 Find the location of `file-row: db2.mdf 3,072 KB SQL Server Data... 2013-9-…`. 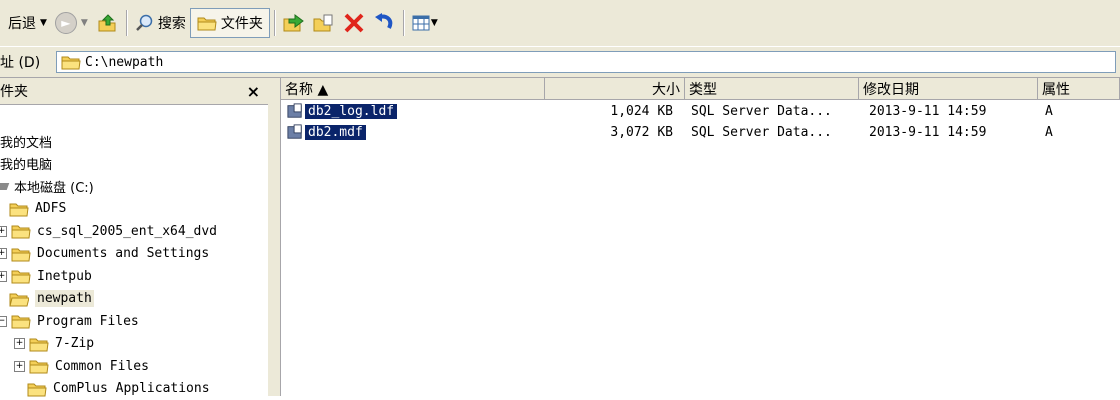

file-row: db2.mdf 3,072 KB SQL Server Data... 2013-9-… is located at coordinates (700, 133).